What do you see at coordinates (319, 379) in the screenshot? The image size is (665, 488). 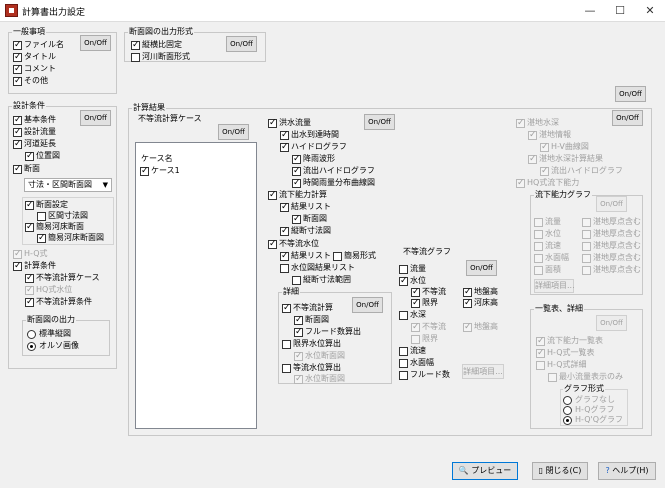 I see `checkbox-water-cross-2: 水位断面図` at bounding box center [319, 379].